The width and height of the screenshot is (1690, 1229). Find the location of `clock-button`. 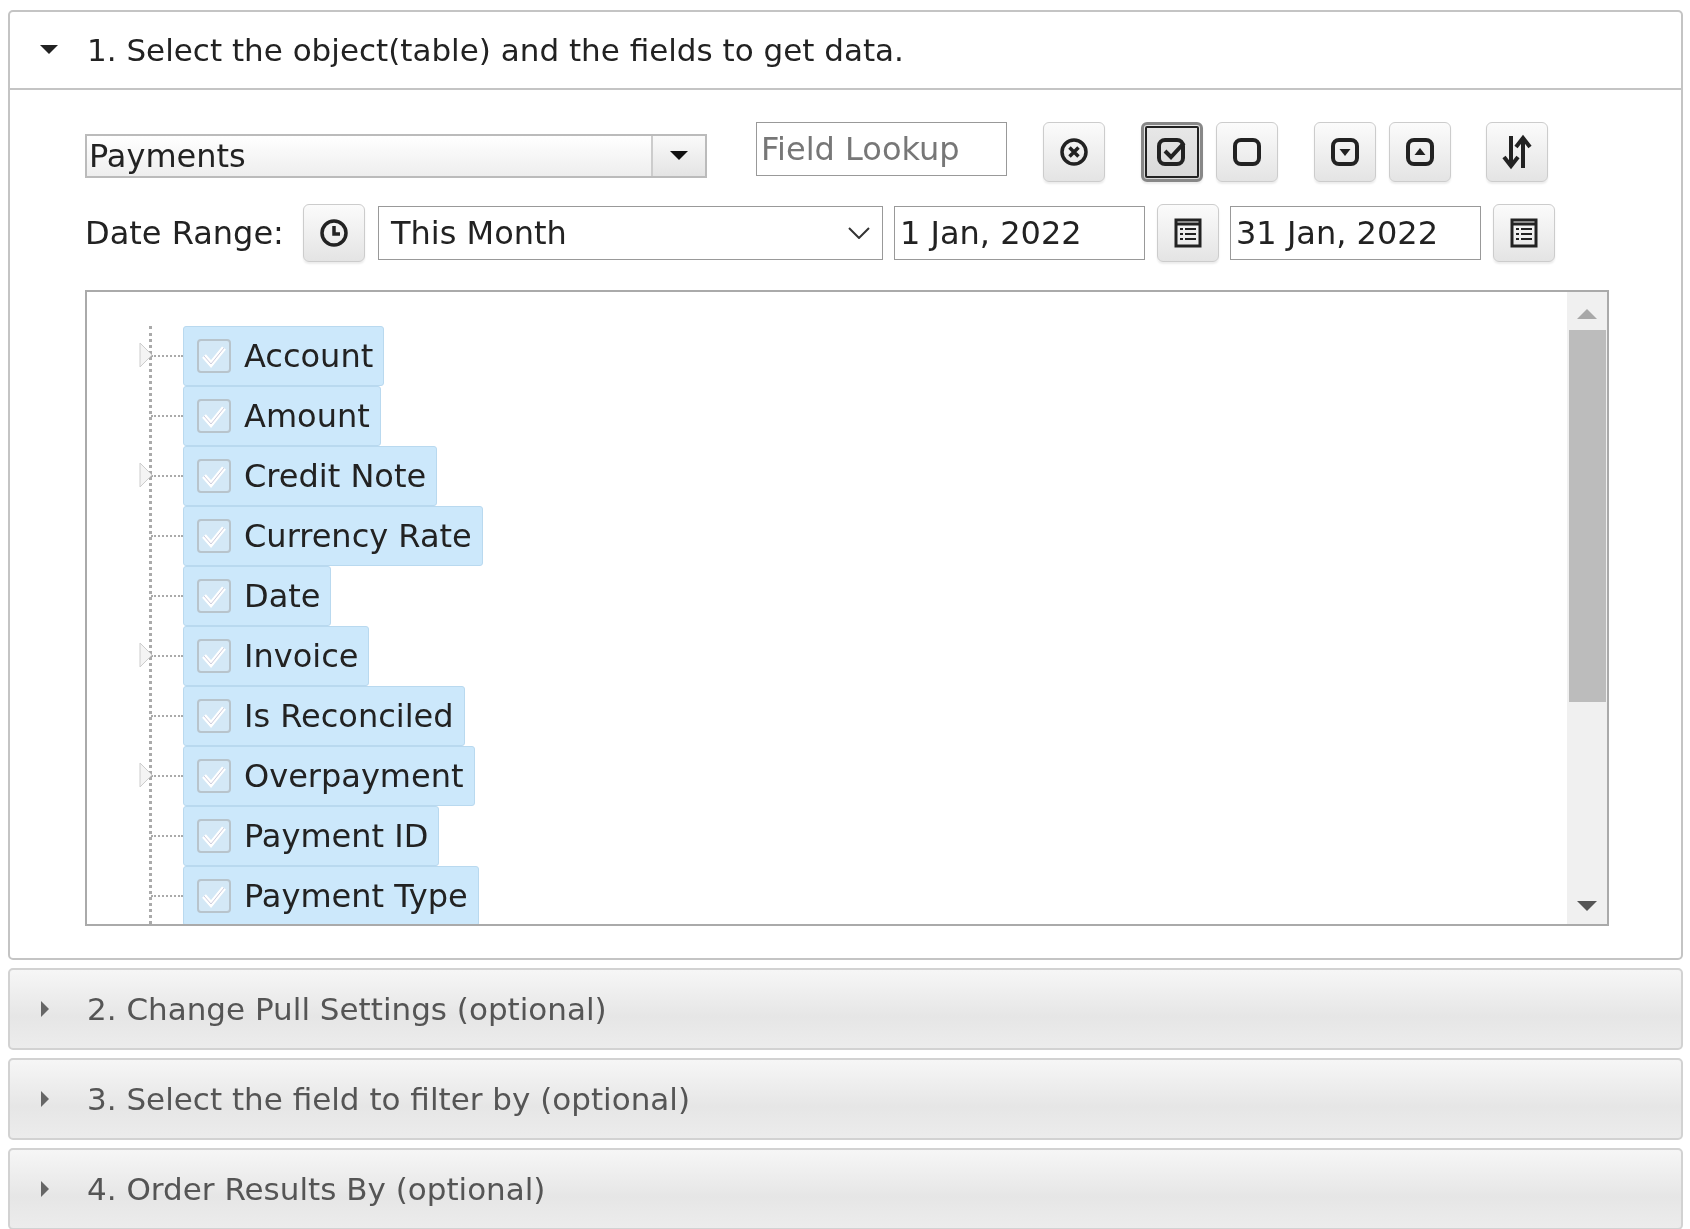

clock-button is located at coordinates (334, 233).